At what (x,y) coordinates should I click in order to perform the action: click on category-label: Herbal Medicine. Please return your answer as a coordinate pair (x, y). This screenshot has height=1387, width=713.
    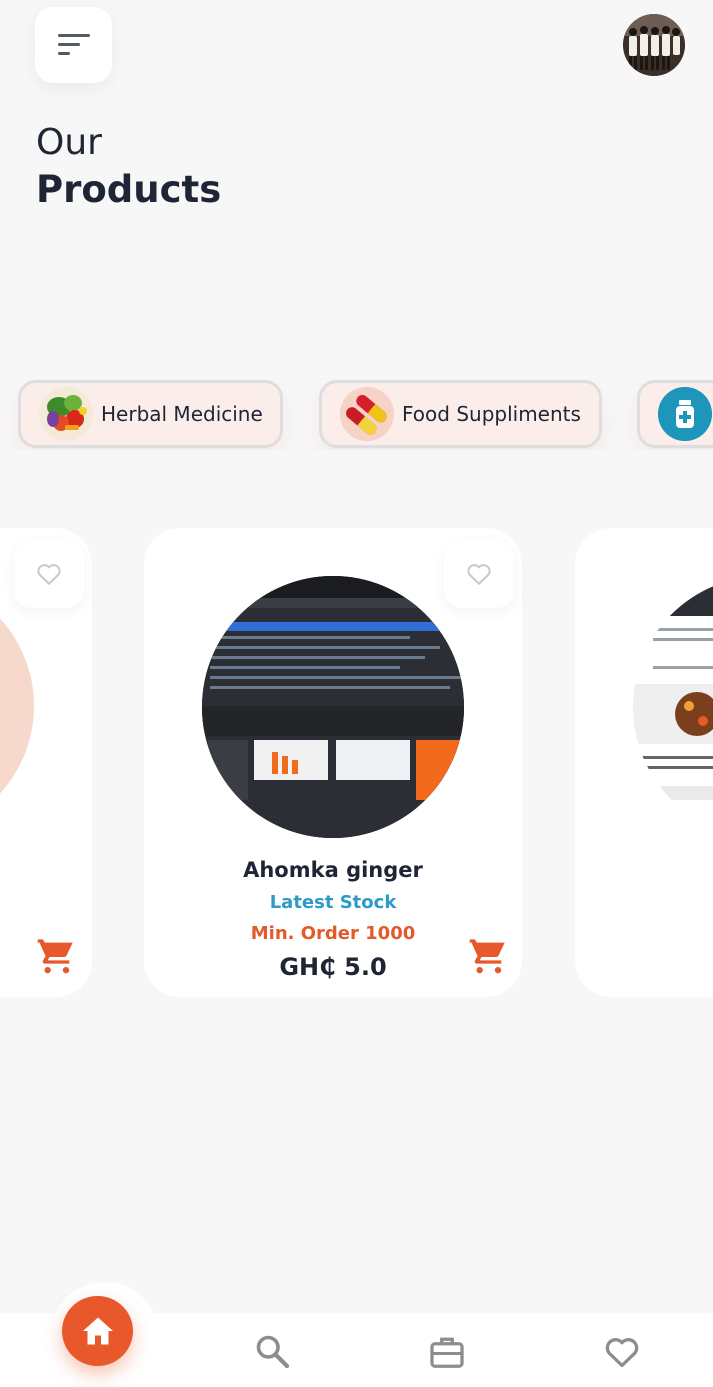
    Looking at the image, I should click on (182, 414).